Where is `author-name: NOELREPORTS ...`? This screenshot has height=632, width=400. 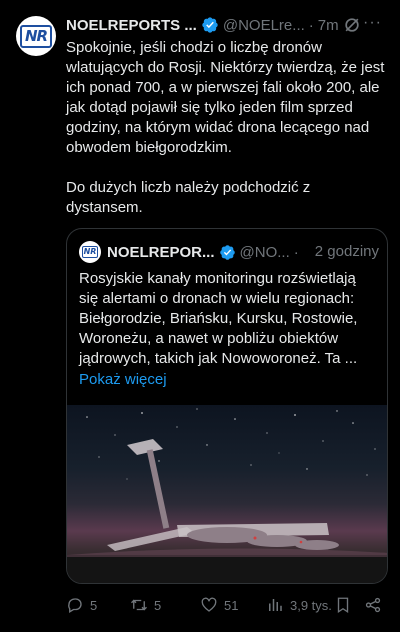 author-name: NOELREPORTS ... is located at coordinates (131, 25).